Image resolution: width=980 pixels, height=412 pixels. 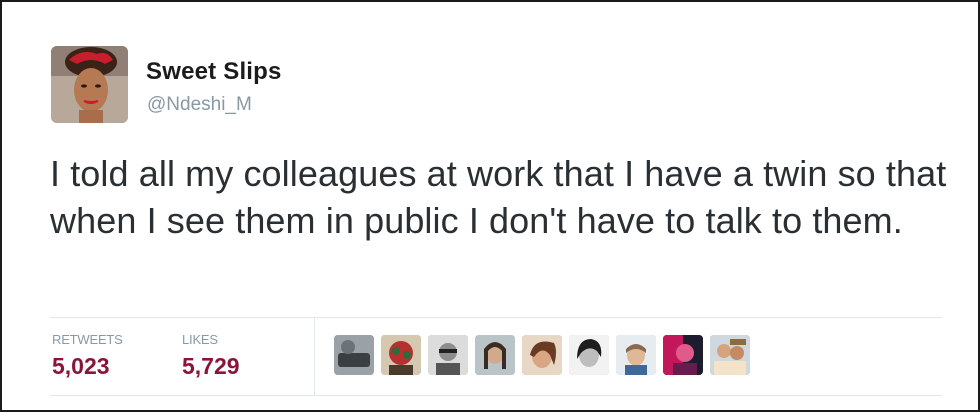 I want to click on avatar-photo, so click(x=89, y=84).